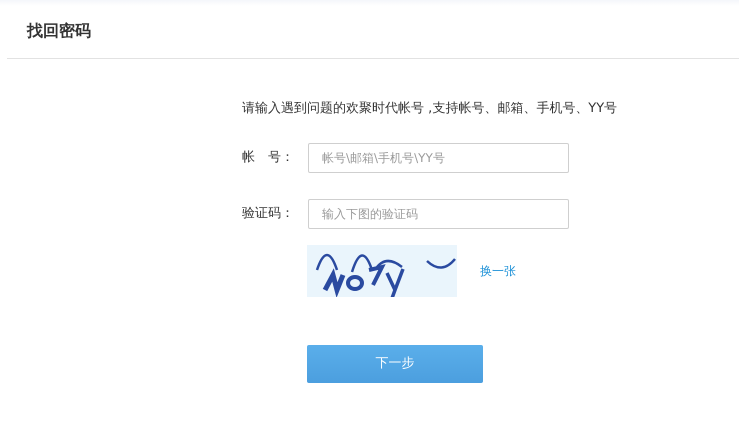 This screenshot has width=739, height=428. I want to click on next-button: 下一步, so click(395, 363).